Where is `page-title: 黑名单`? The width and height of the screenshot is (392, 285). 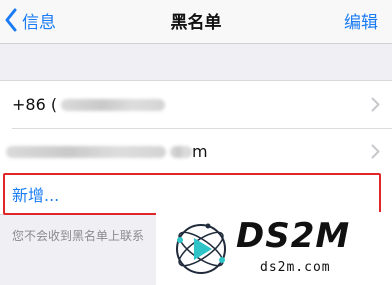 page-title: 黑名单 is located at coordinates (196, 23).